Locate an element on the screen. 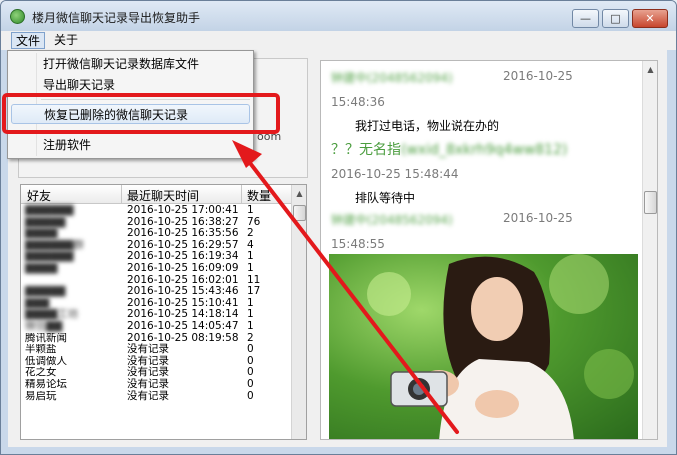  message-text: 排队等待中 is located at coordinates (385, 198).